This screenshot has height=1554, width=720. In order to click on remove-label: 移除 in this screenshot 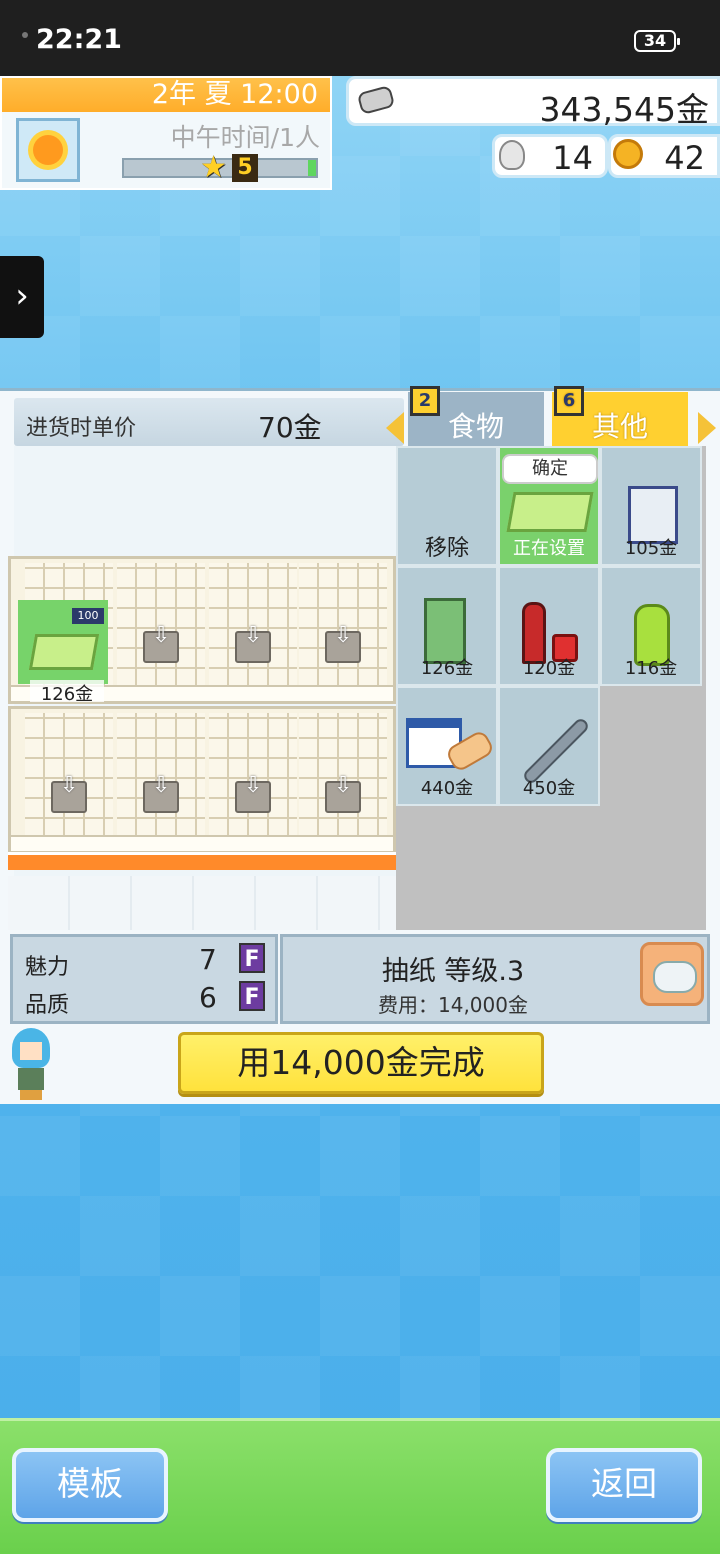, I will do `click(446, 548)`.